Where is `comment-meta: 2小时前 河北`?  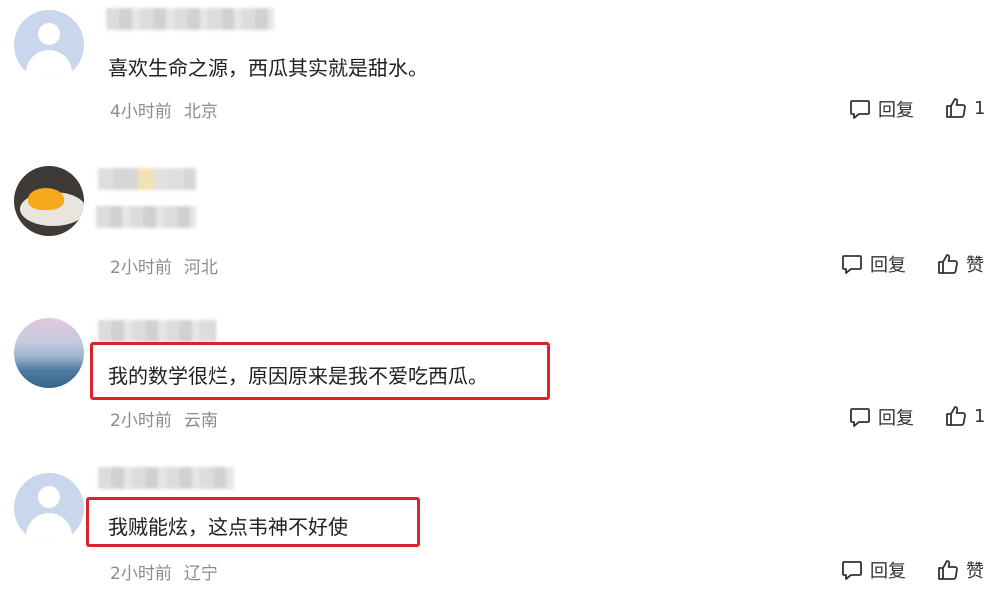 comment-meta: 2小时前 河北 is located at coordinates (164, 265).